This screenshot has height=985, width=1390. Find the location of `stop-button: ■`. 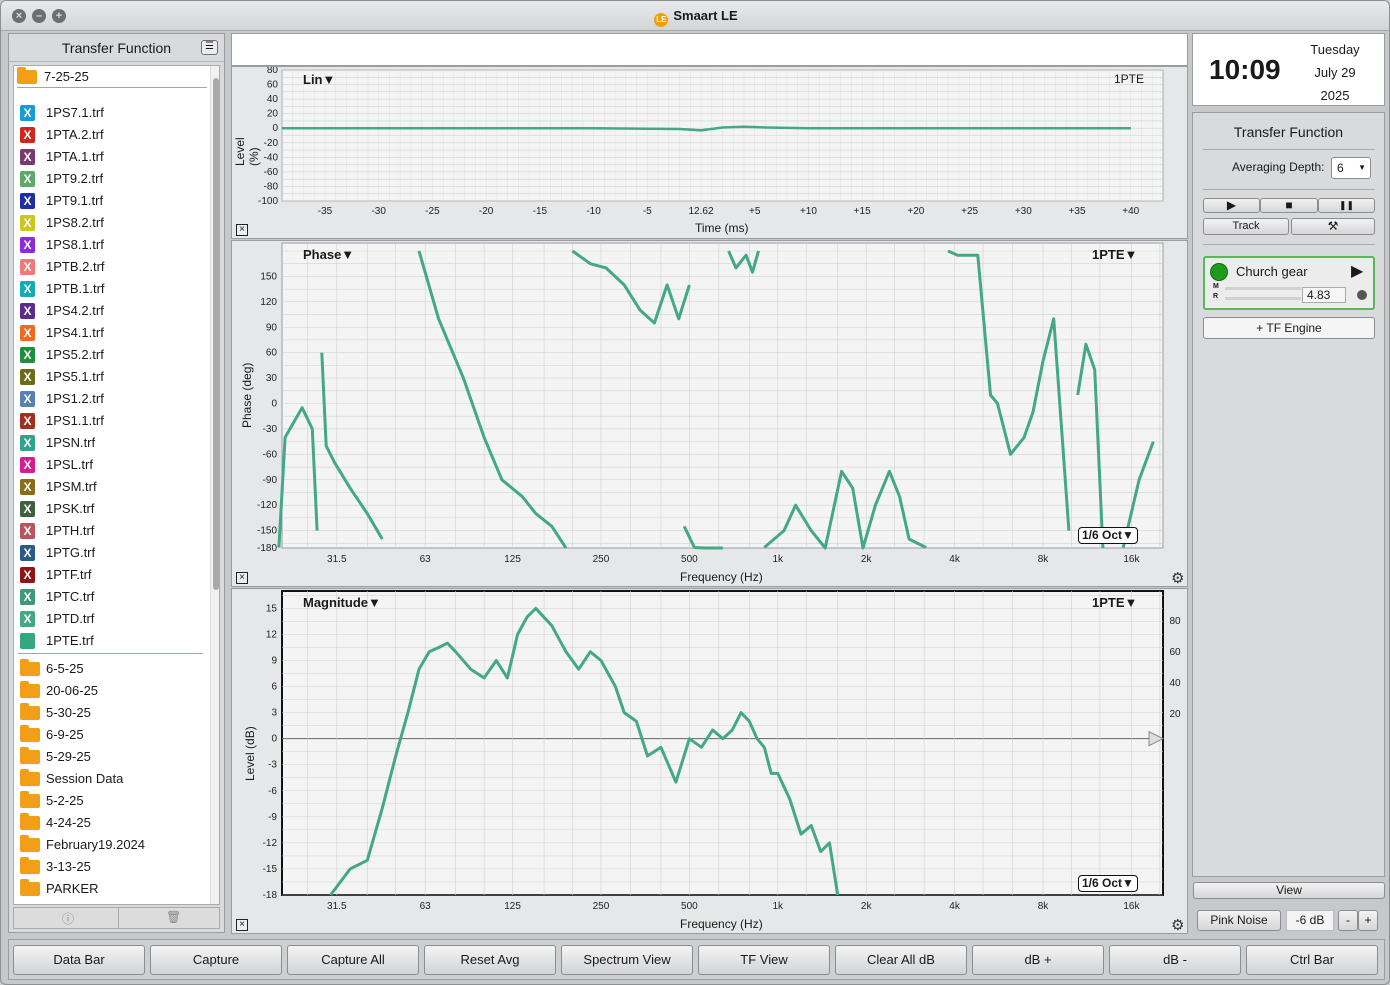

stop-button: ■ is located at coordinates (1289, 205).